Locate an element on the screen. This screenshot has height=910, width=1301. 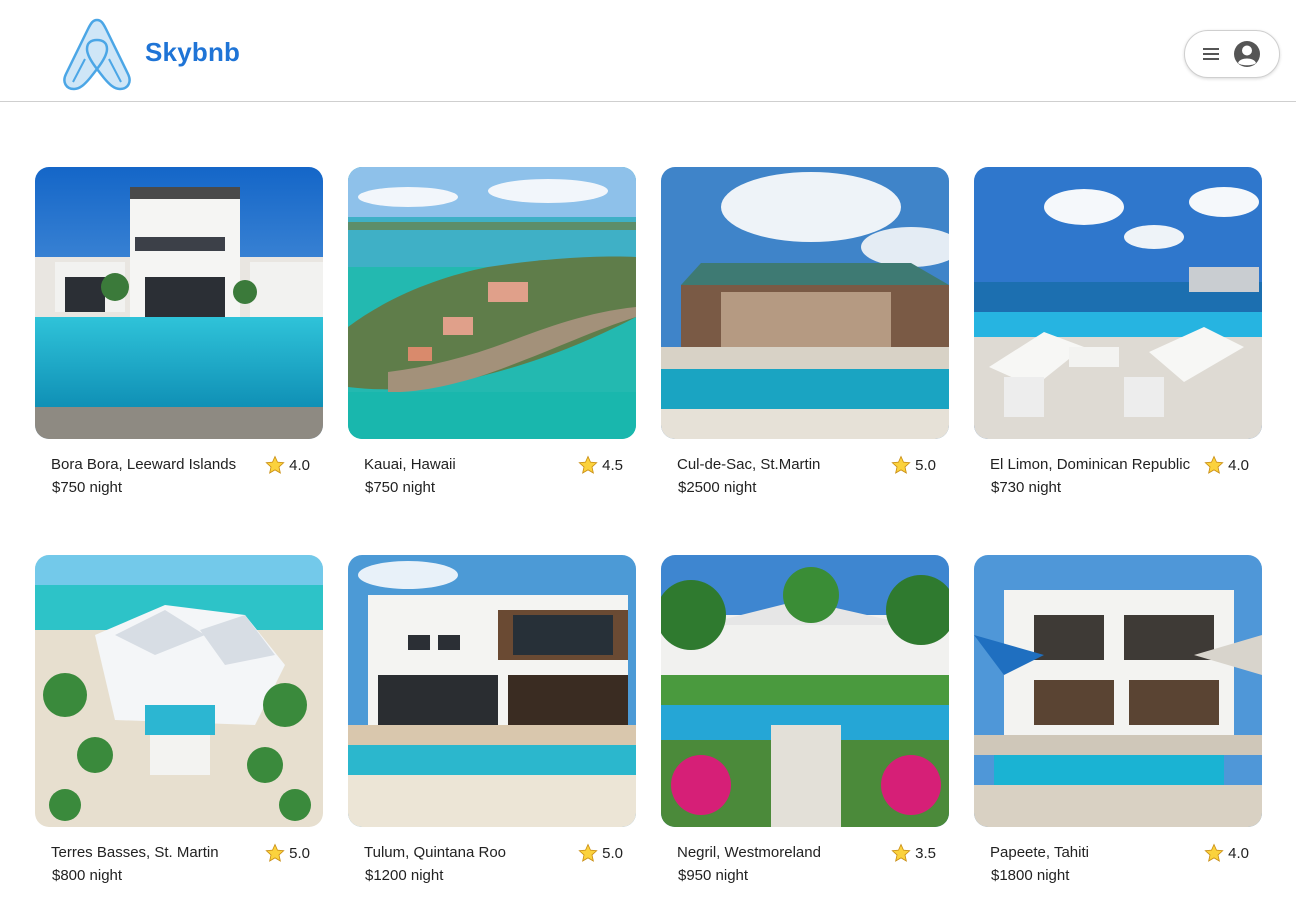
listing-price: $1200 night is located at coordinates (404, 875).